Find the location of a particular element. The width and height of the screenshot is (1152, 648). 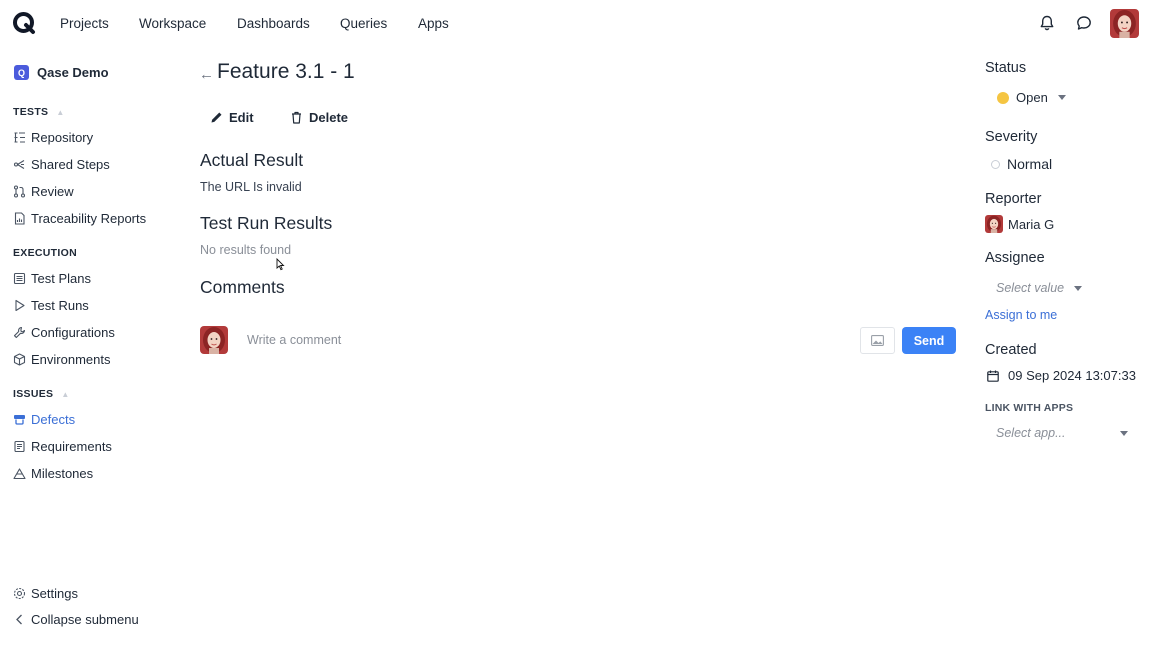

sidebar-item-review: Review is located at coordinates (43, 191).